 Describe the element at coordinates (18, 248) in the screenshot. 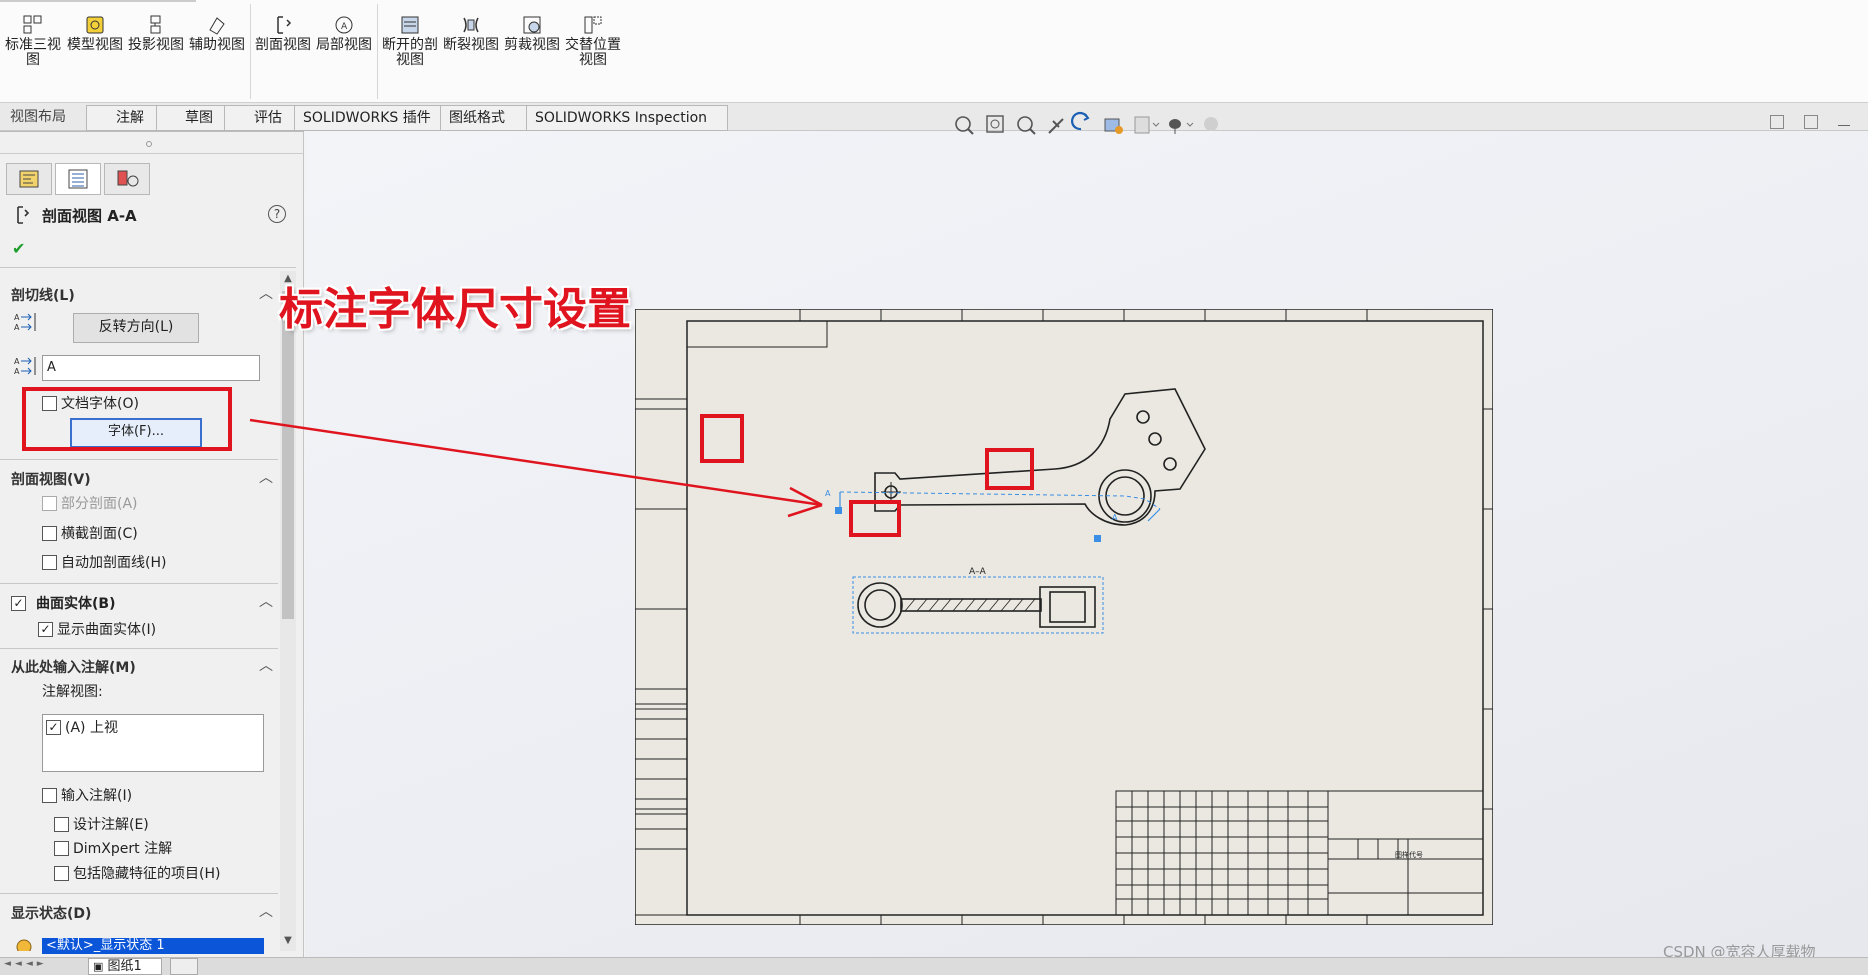

I see `ok-check-icon: ✔` at that location.